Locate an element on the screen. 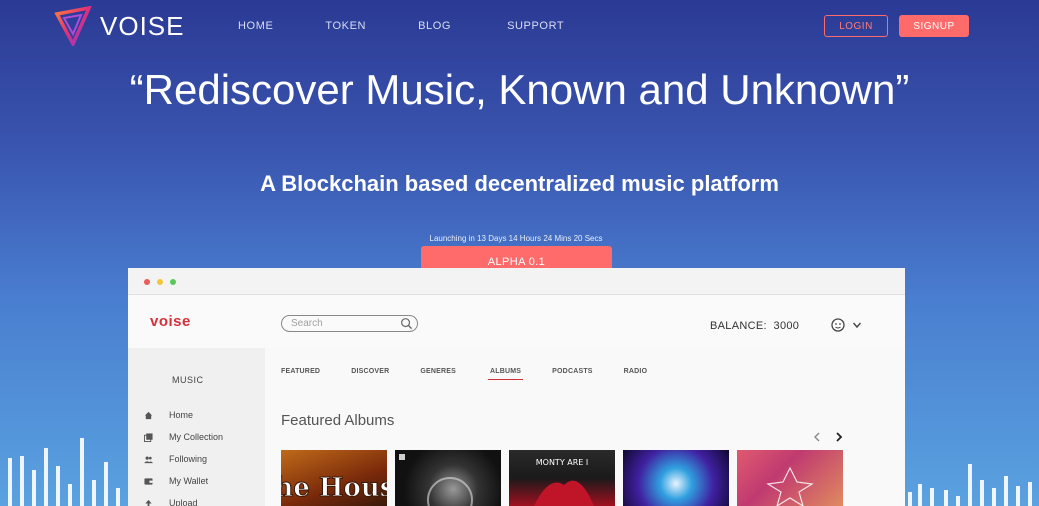 The width and height of the screenshot is (1039, 506). app-header: voise Search BALANCE: 3000 is located at coordinates (516, 322).